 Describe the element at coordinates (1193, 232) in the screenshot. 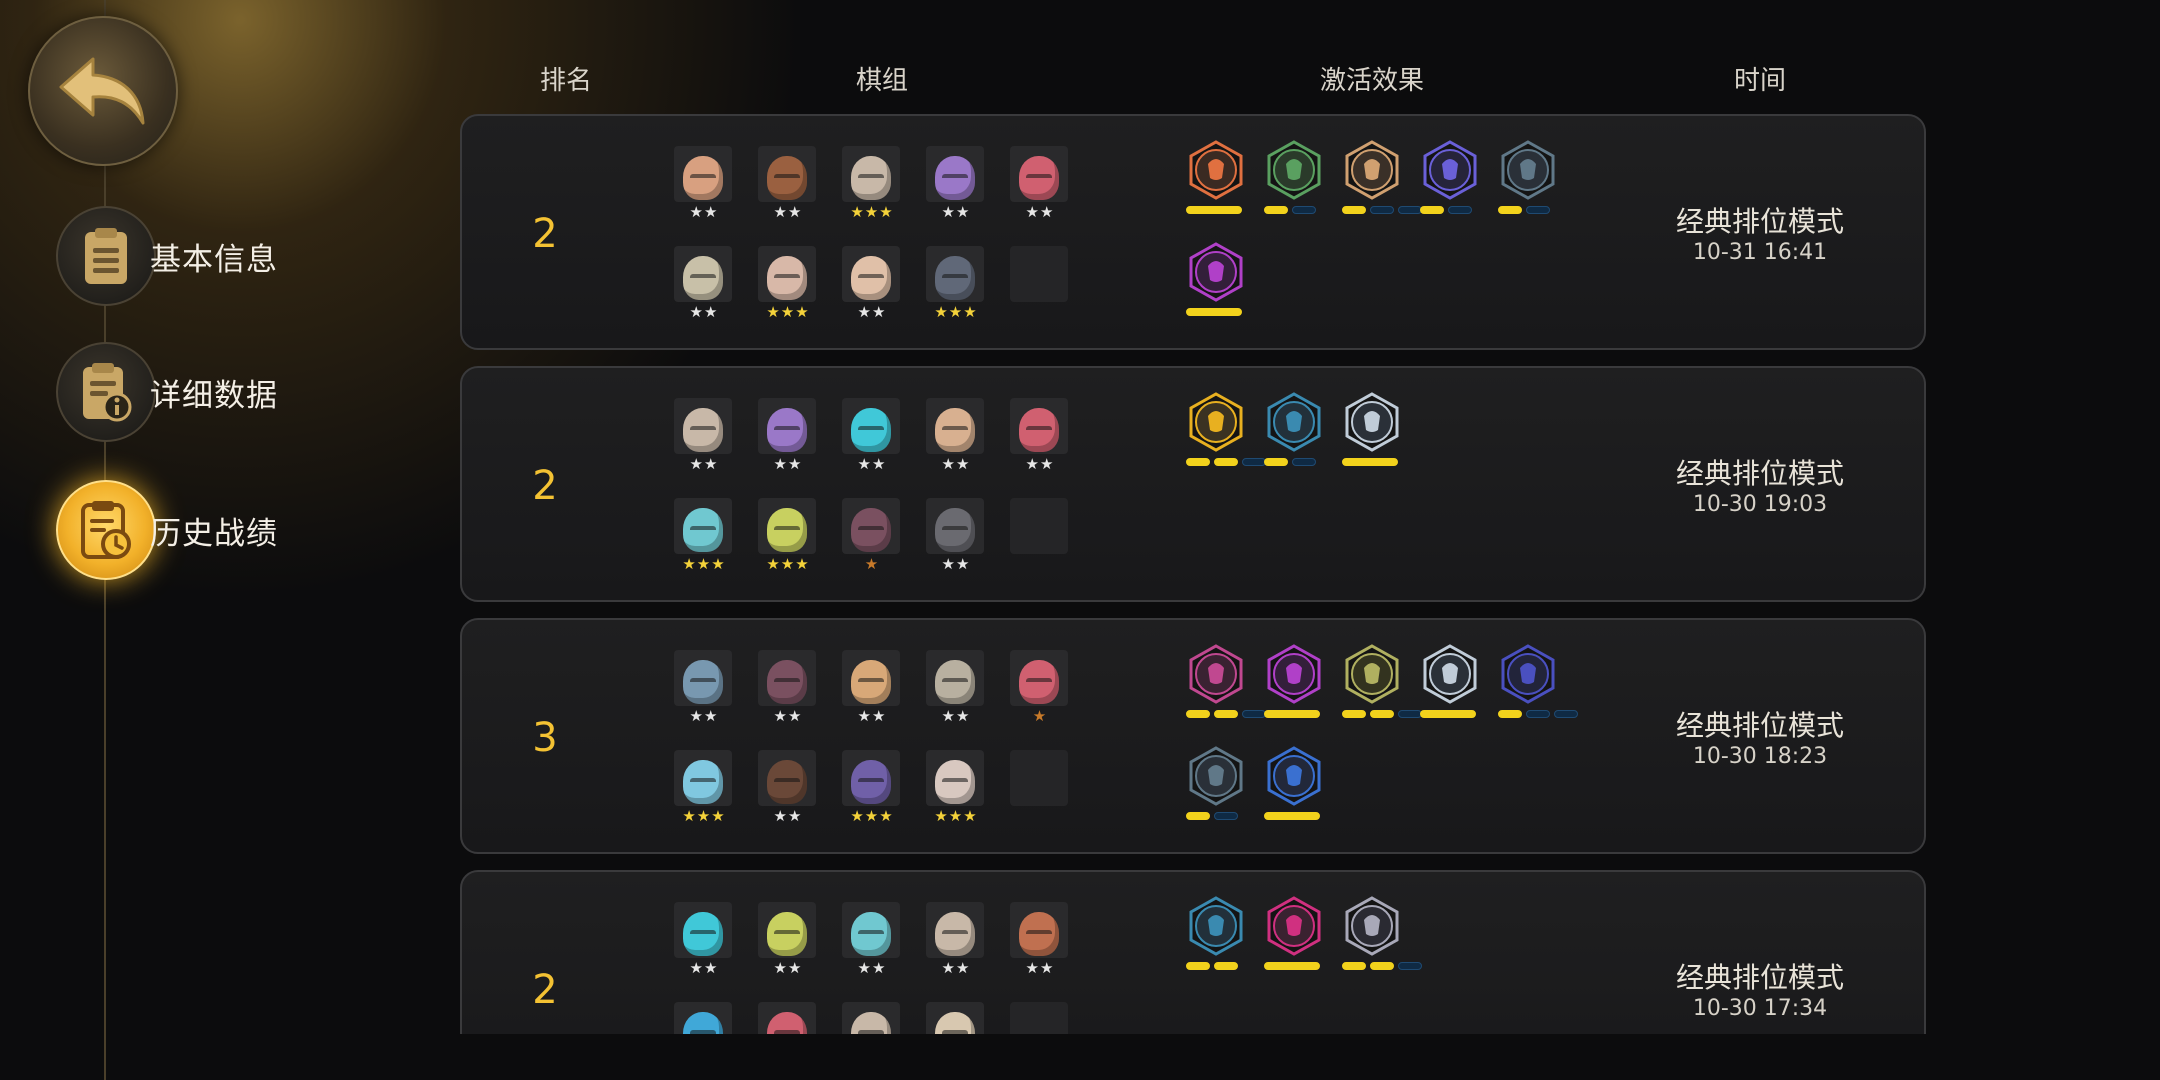

I see `match-record: 2 ★★ ★★ ★★★ ★★ ★★ ★★ ★★★ ★★ ★★★ 经典排位模式 10-31 16:41` at that location.